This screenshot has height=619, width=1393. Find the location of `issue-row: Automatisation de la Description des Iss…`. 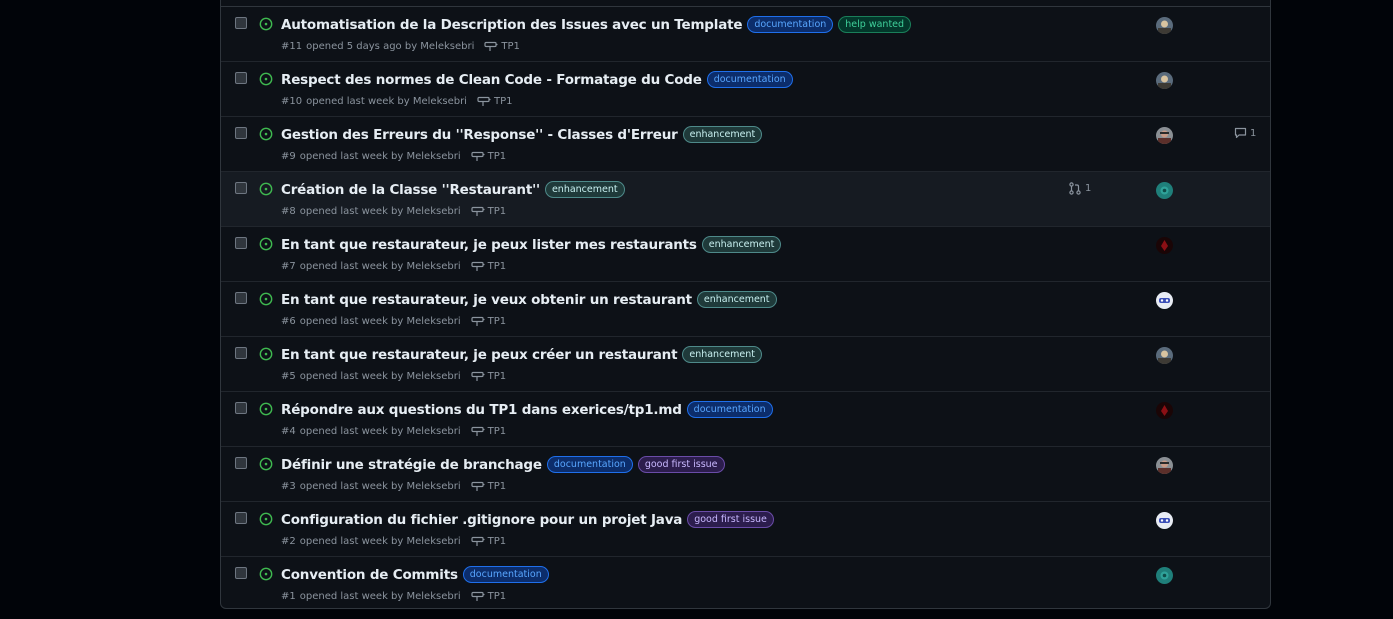

issue-row: Automatisation de la Description des Iss… is located at coordinates (745, 34).